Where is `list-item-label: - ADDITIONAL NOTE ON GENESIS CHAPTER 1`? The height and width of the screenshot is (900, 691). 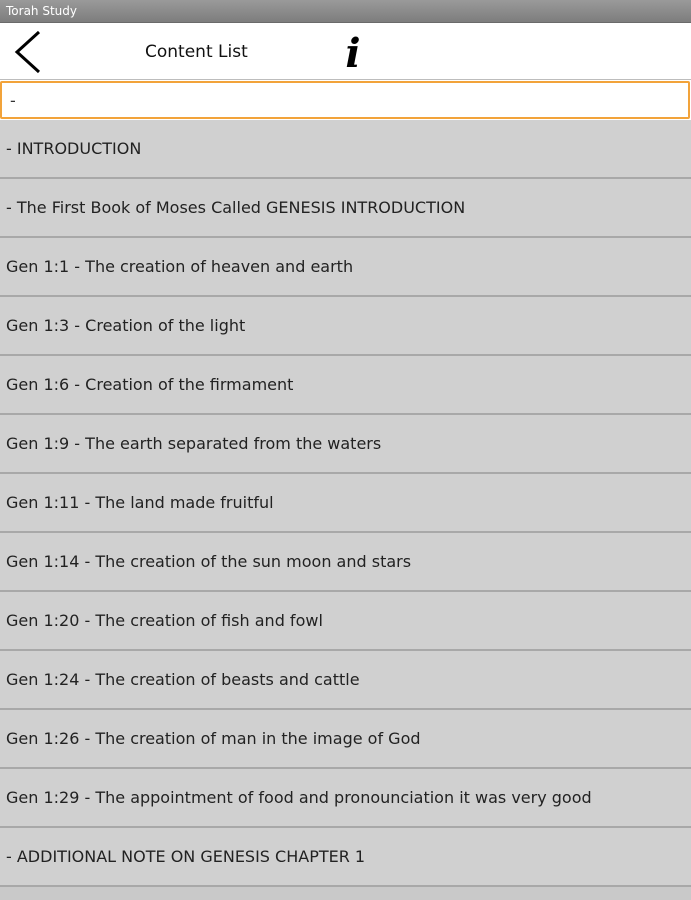
list-item-label: - ADDITIONAL NOTE ON GENESIS CHAPTER 1 is located at coordinates (186, 856).